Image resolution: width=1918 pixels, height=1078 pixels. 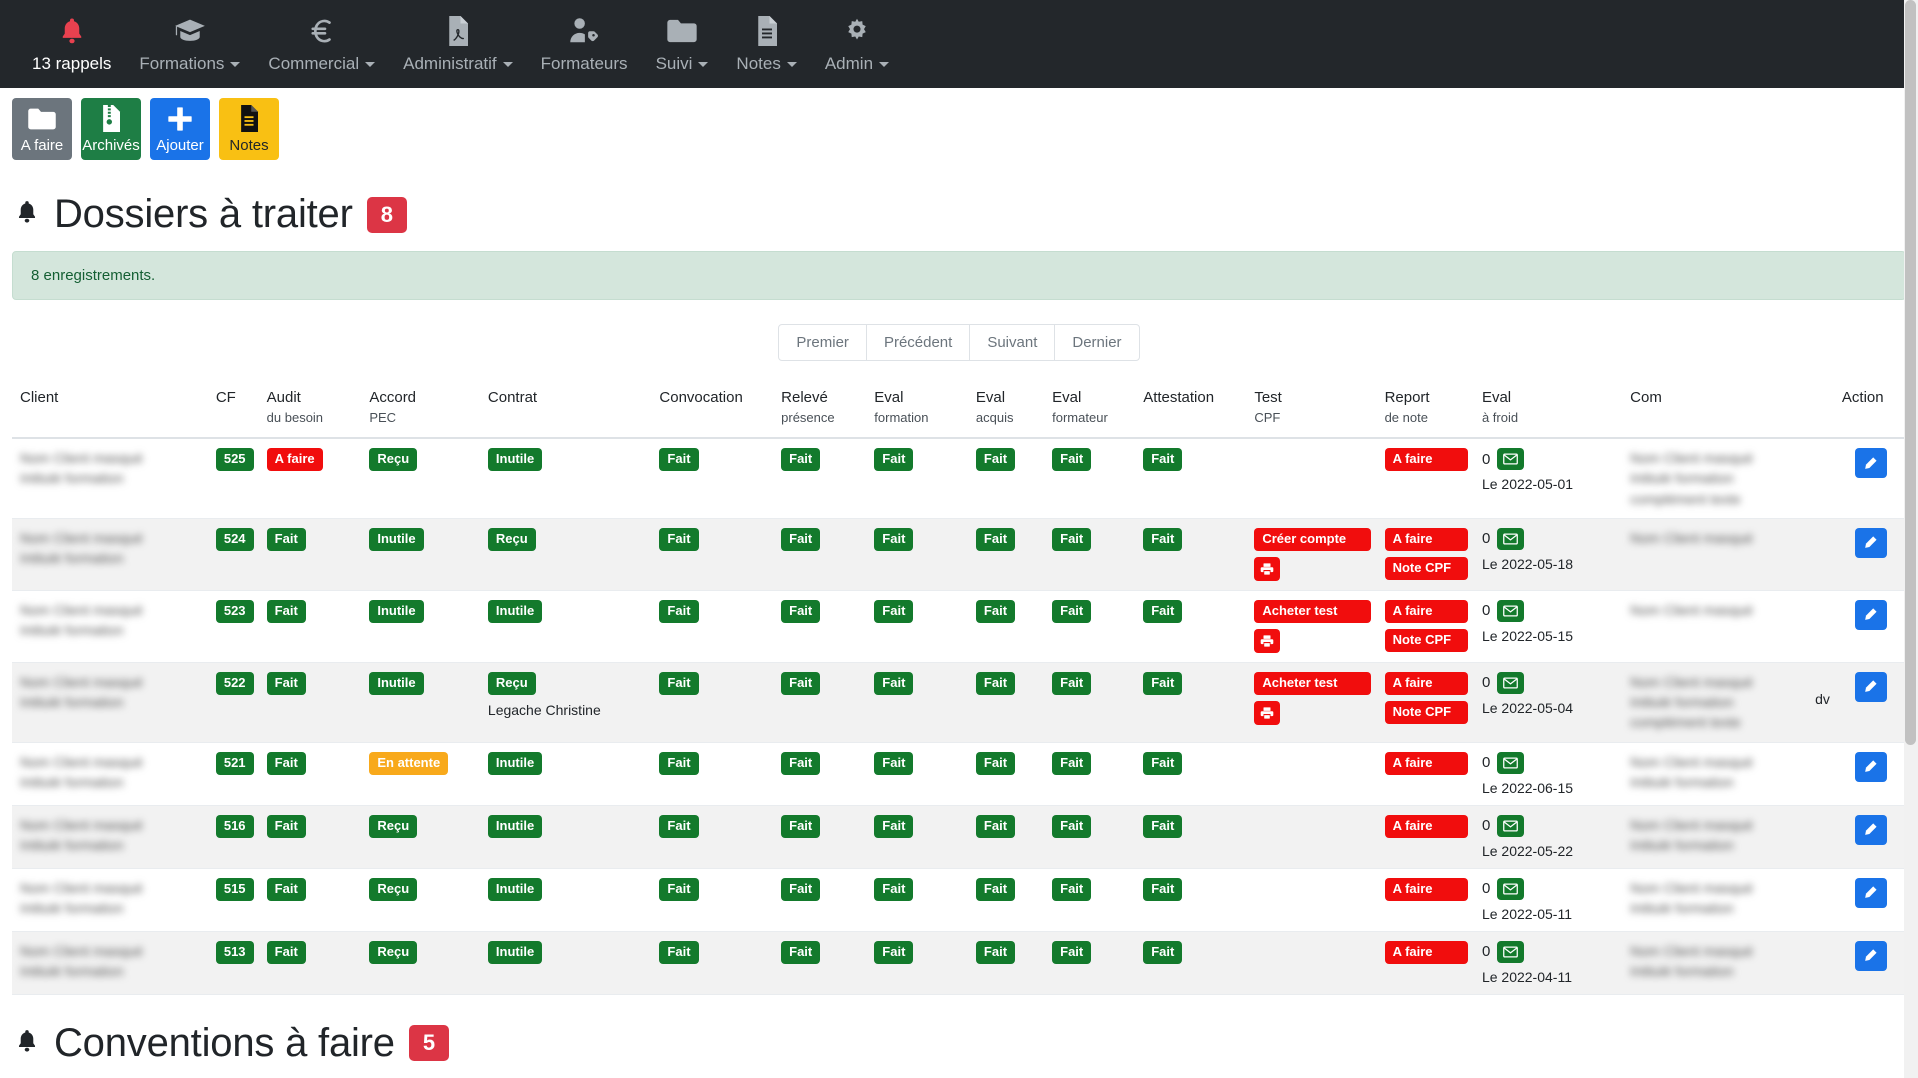 What do you see at coordinates (1097, 342) in the screenshot?
I see `pagination-last: Dernier` at bounding box center [1097, 342].